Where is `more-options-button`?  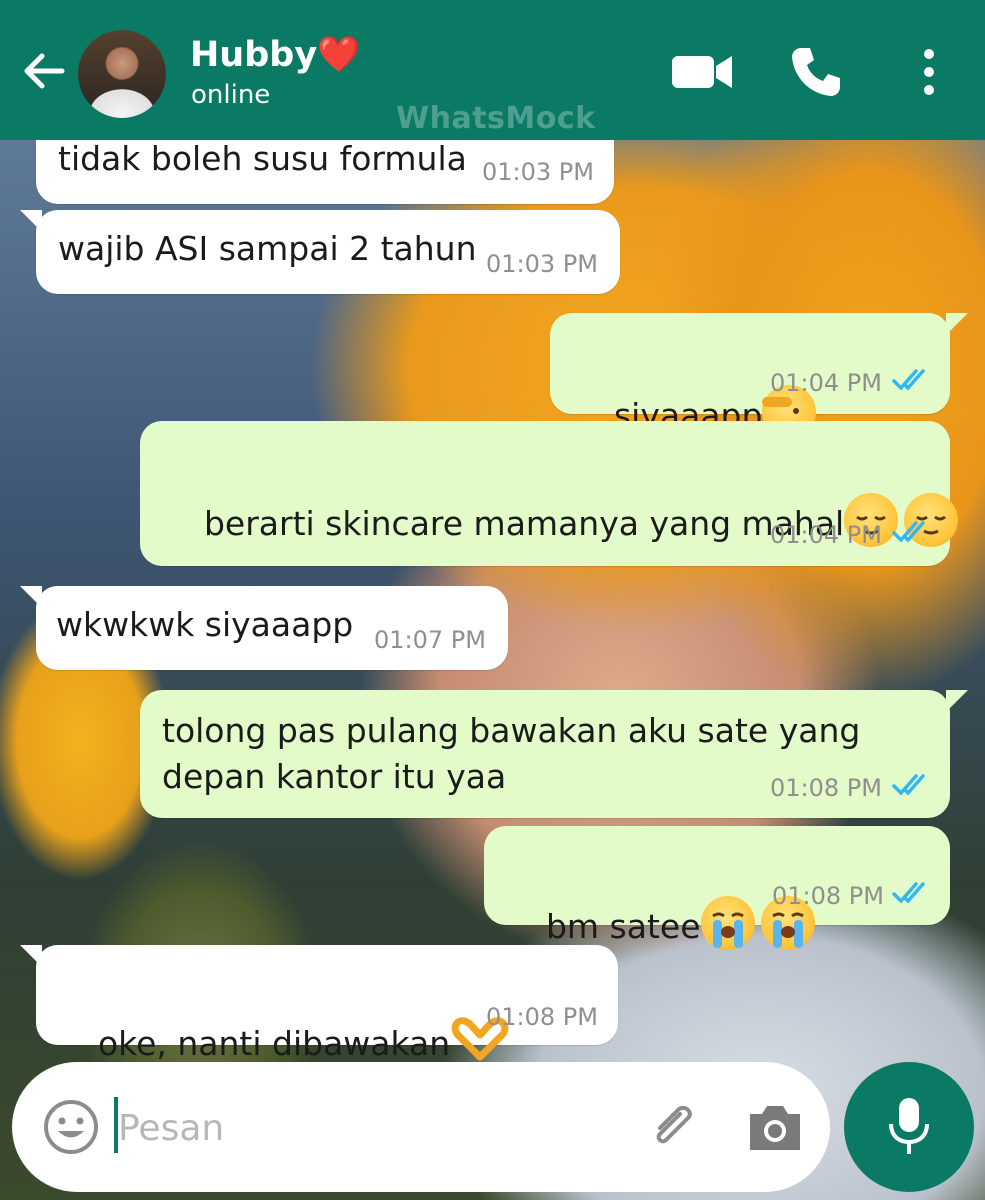
more-options-button is located at coordinates (929, 72).